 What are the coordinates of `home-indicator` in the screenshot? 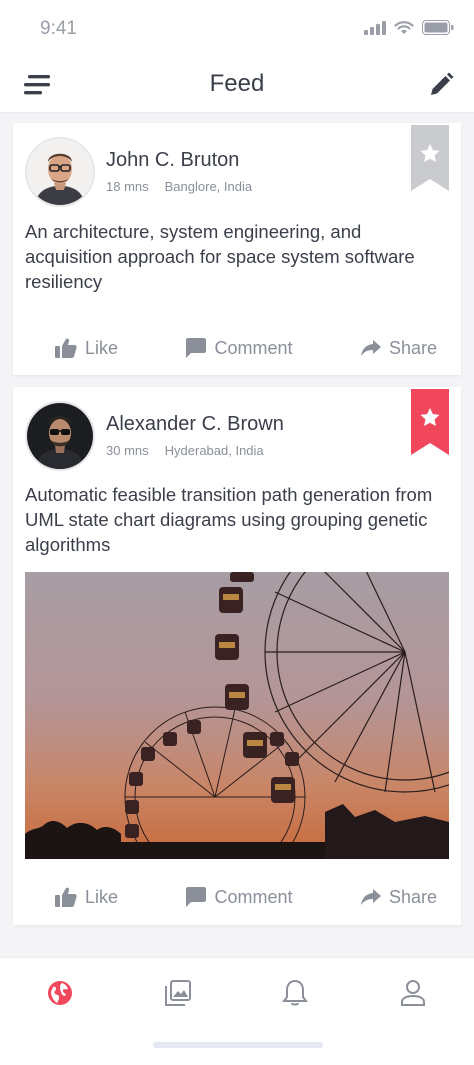 It's located at (238, 1045).